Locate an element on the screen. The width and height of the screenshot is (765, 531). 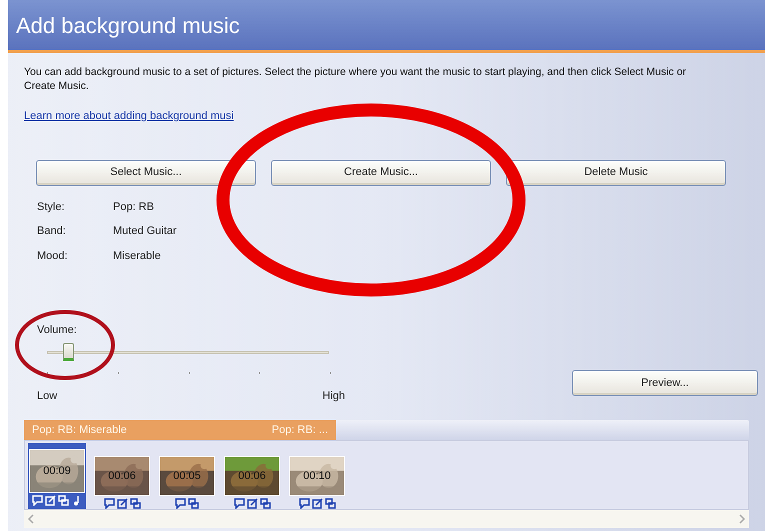
music-button: Delete Music is located at coordinates (616, 173).